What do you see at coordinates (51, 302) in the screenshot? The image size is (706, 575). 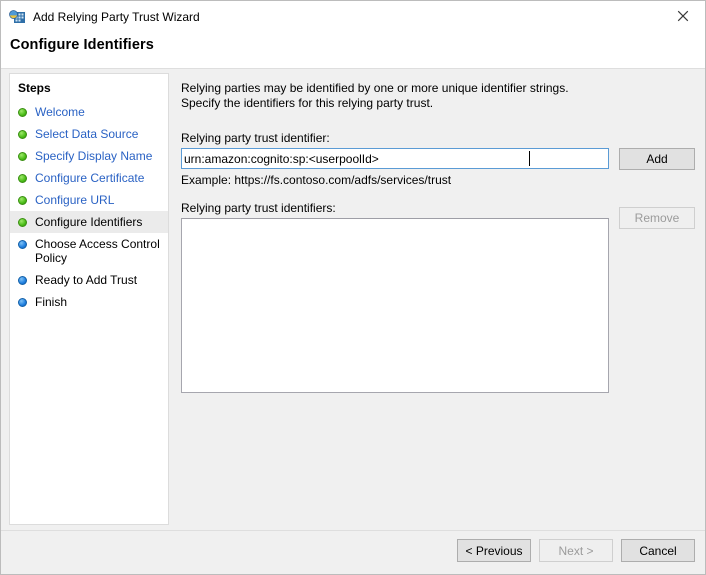 I see `sidebar-item-label: Finish` at bounding box center [51, 302].